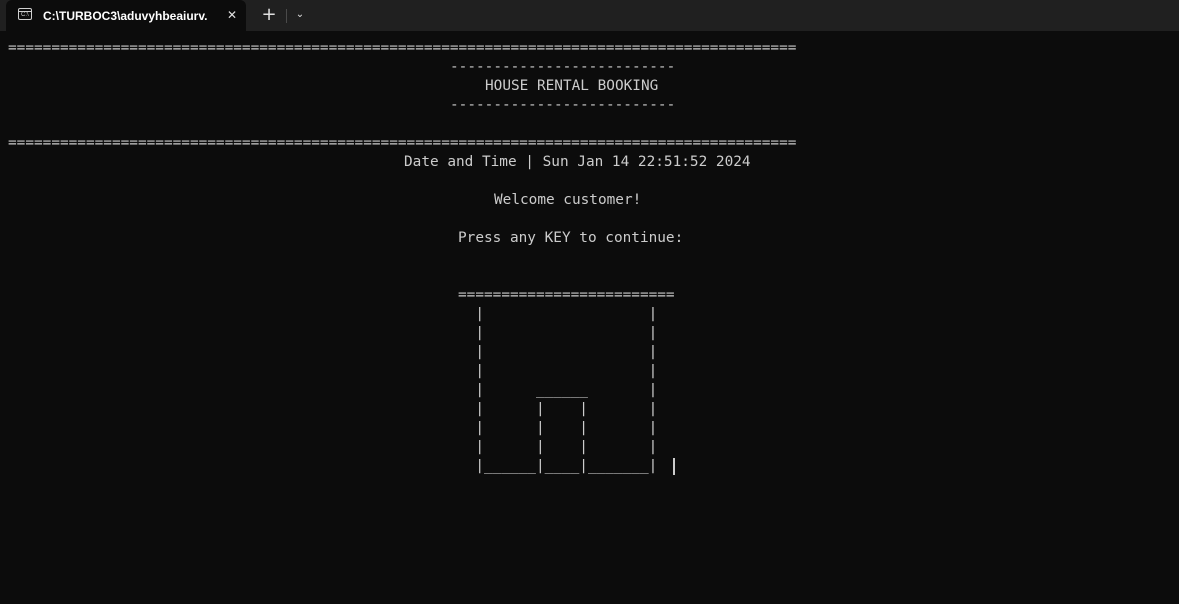 The width and height of the screenshot is (1179, 604). I want to click on title-bar: C:\ C:\TURBOC3\aduvyhbeaiurv.e ✕ + ⌄, so click(589, 15).